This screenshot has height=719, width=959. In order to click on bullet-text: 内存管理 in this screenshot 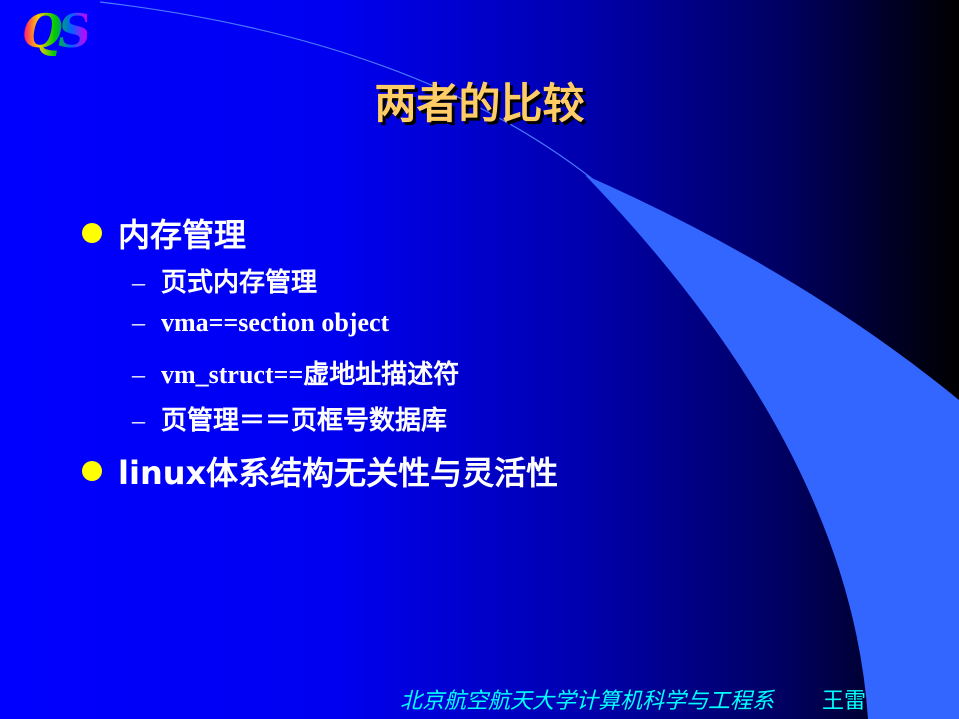, I will do `click(182, 235)`.